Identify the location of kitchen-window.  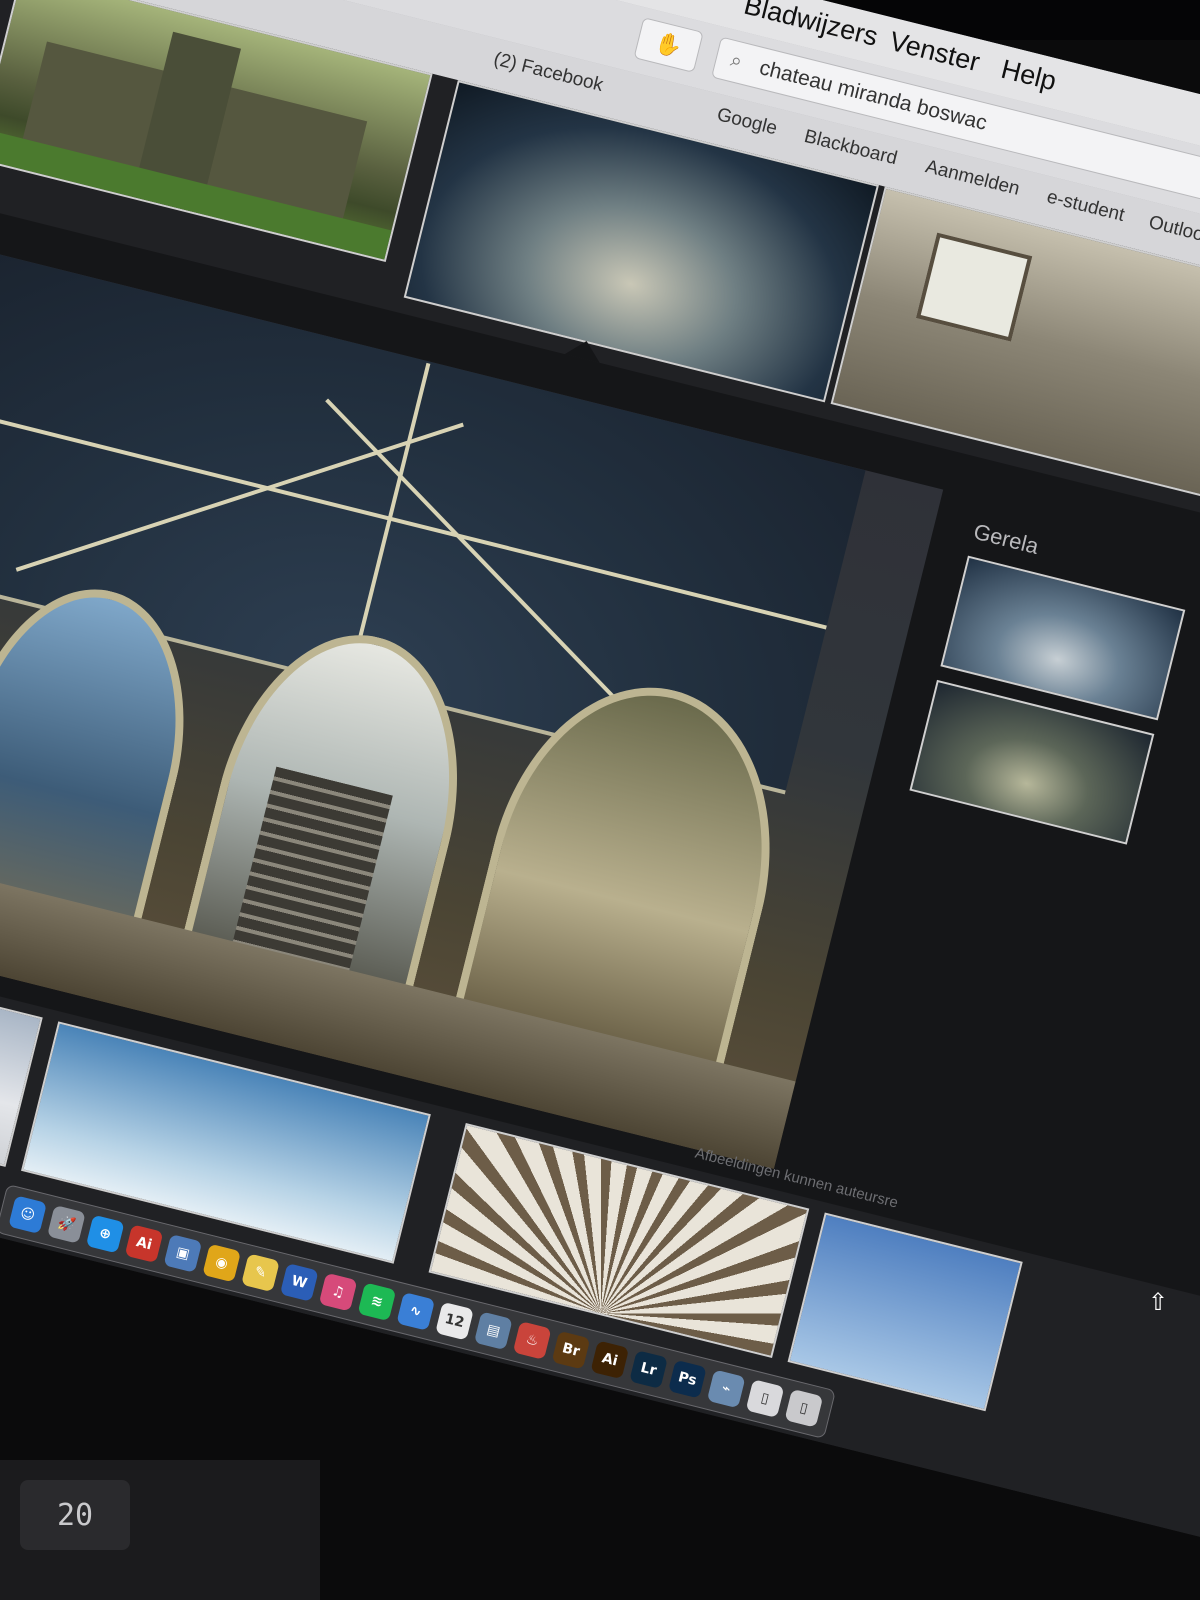
(974, 287).